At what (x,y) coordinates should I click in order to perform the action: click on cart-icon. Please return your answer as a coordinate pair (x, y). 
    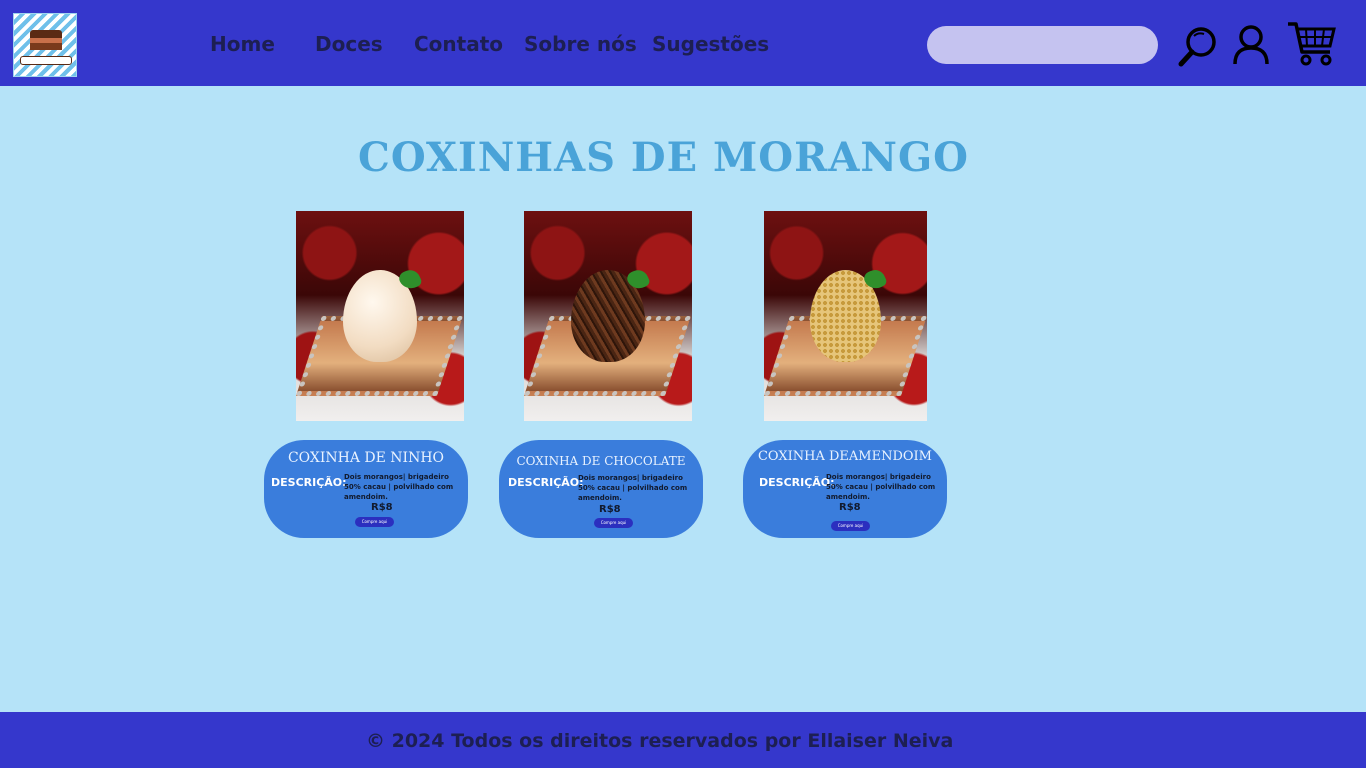
    Looking at the image, I should click on (1312, 45).